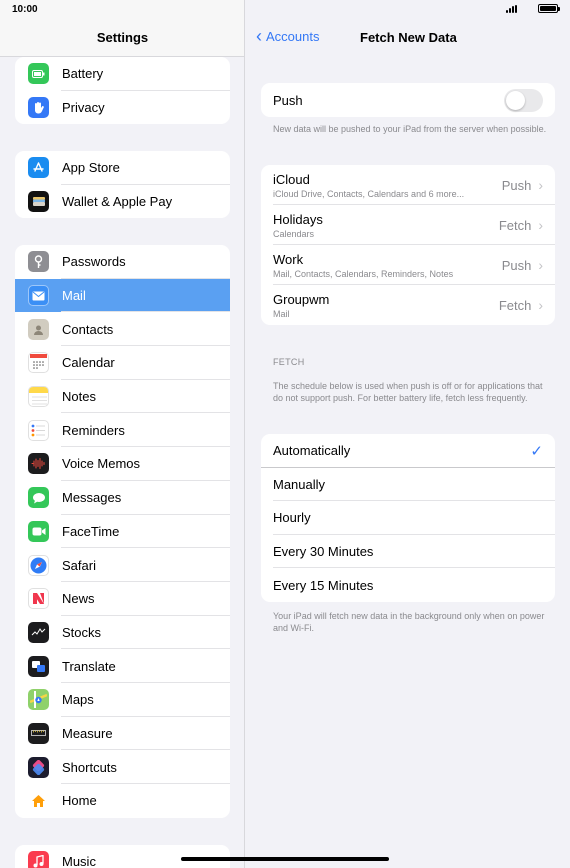  I want to click on fetch-option-automatically: Automatically ✓, so click(408, 451).